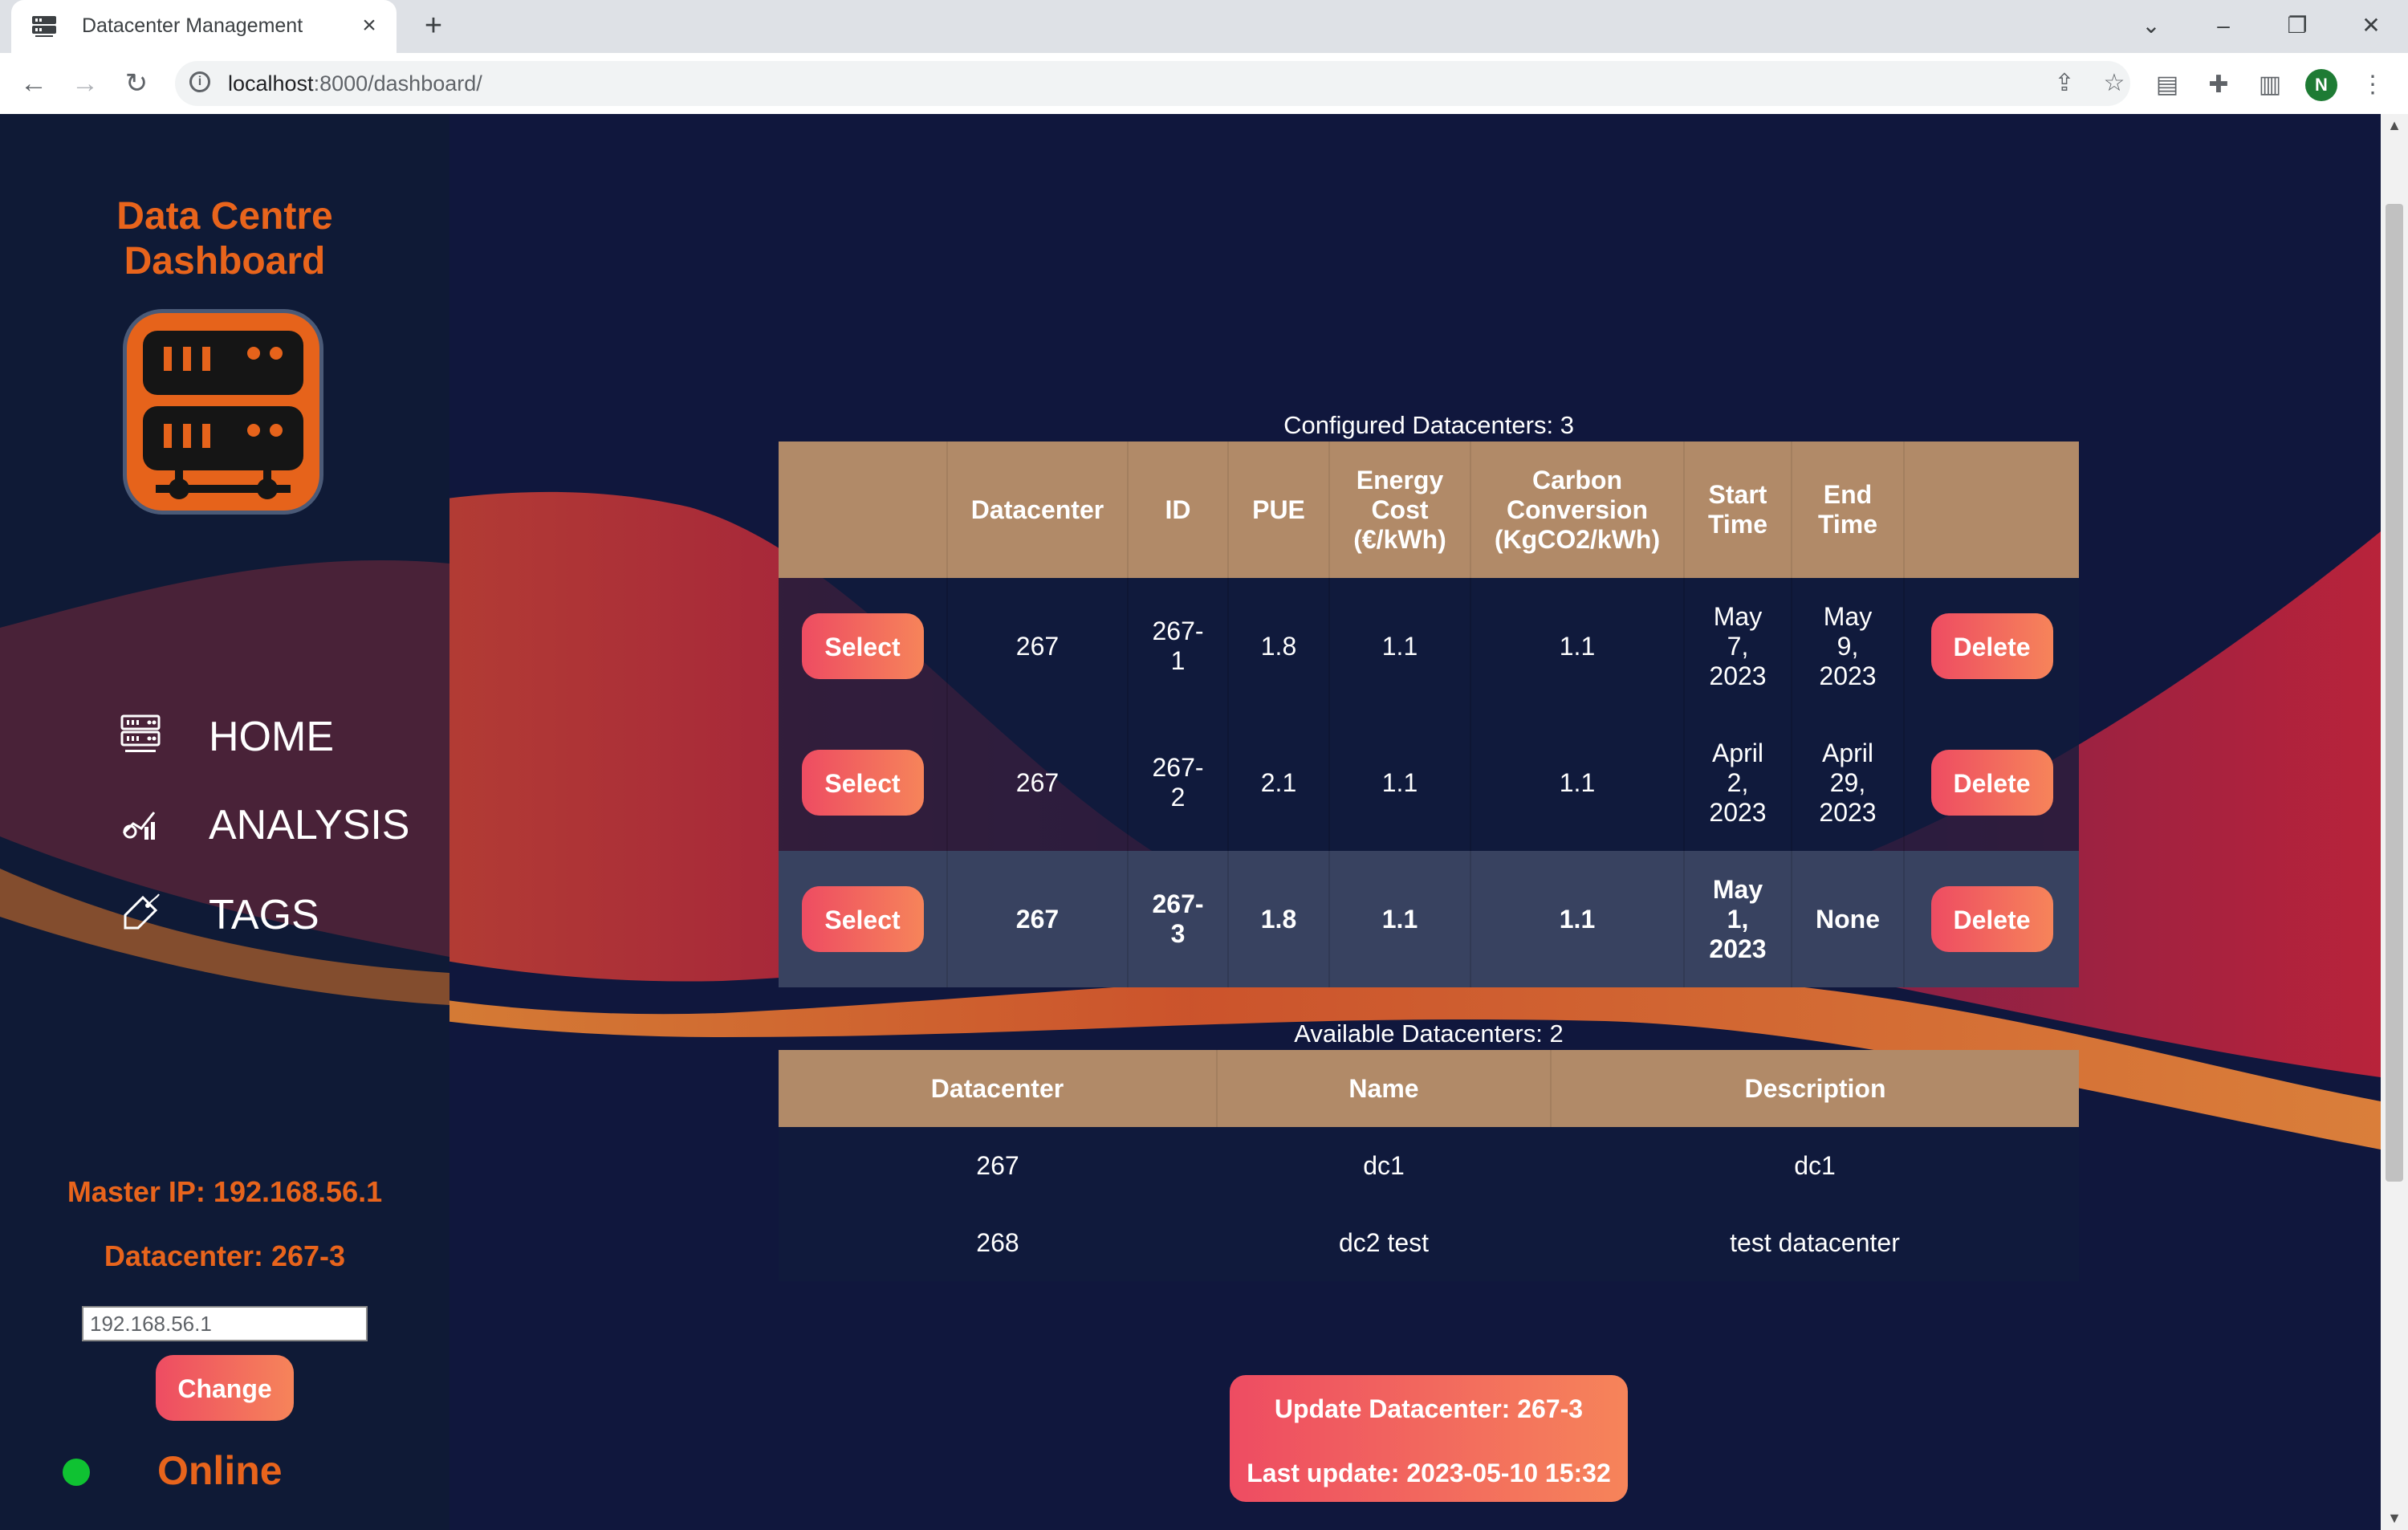 The height and width of the screenshot is (1530, 2408). I want to click on id-cell: 267-1, so click(1178, 646).